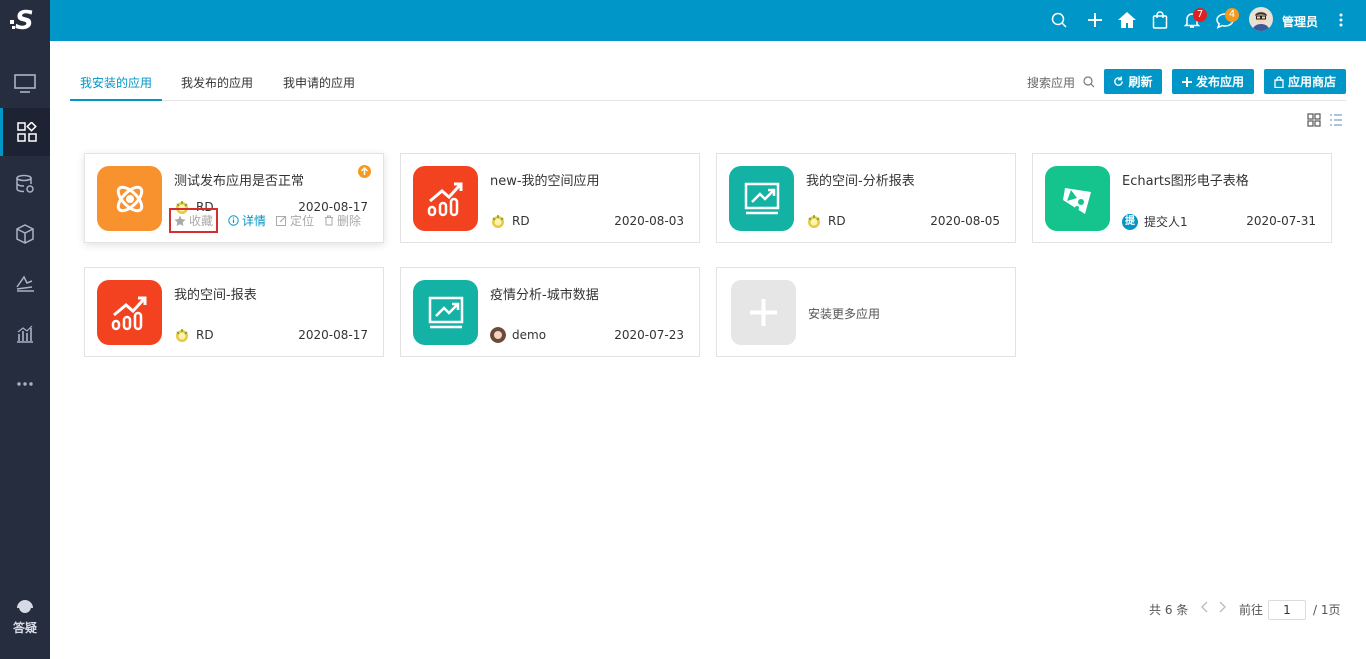 The width and height of the screenshot is (1366, 659). What do you see at coordinates (201, 221) in the screenshot?
I see `favorite-label: 收藏` at bounding box center [201, 221].